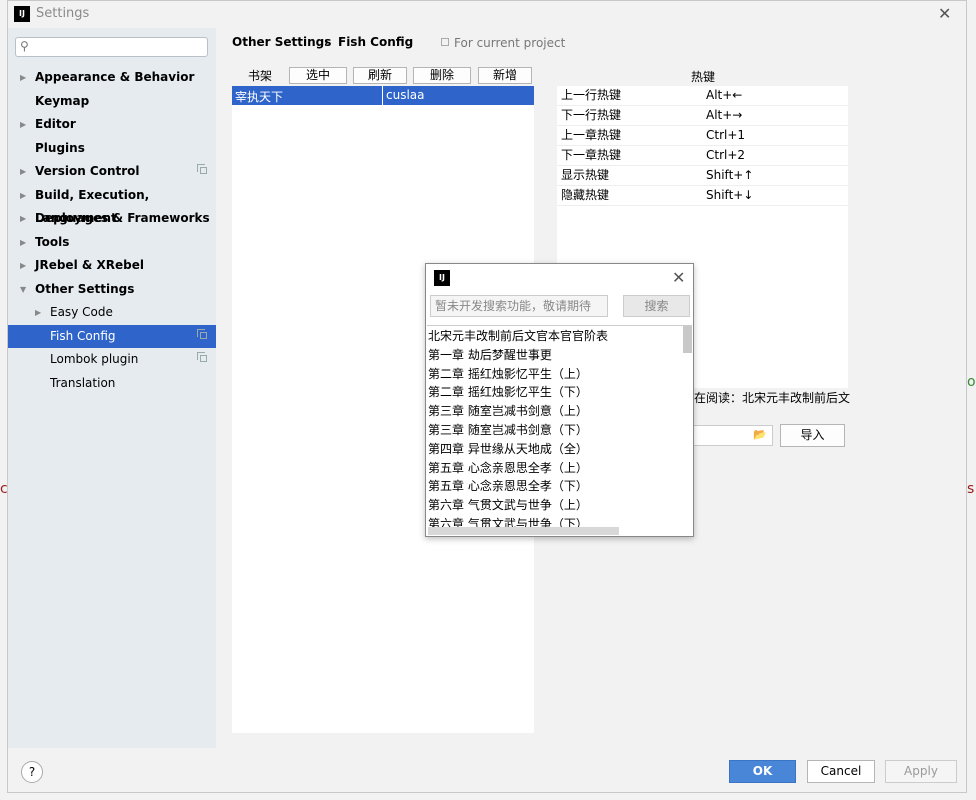 This screenshot has width=976, height=800. Describe the element at coordinates (318, 75) in the screenshot. I see `select-button: 选中` at that location.